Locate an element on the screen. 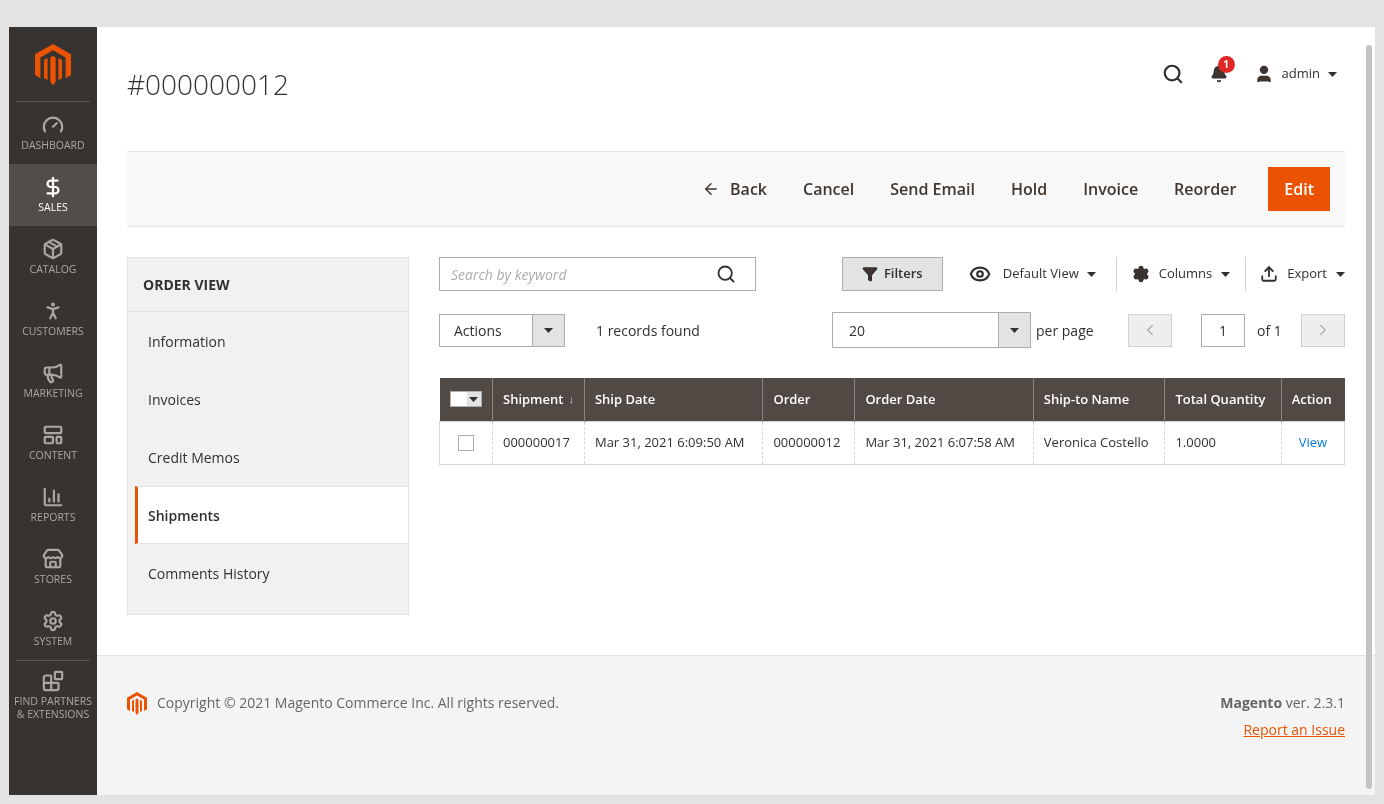 The image size is (1384, 804). actions-dropdown: Actions is located at coordinates (502, 330).